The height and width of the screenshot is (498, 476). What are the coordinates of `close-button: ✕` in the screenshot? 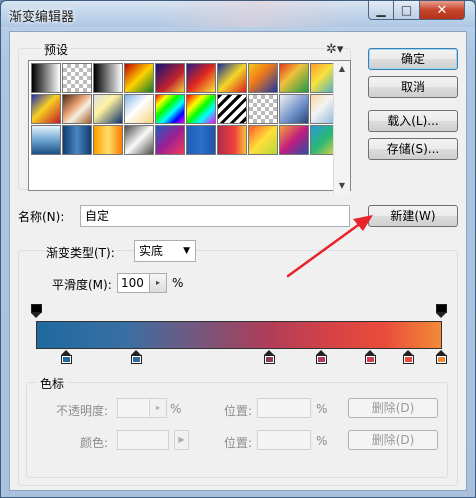 It's located at (442, 10).